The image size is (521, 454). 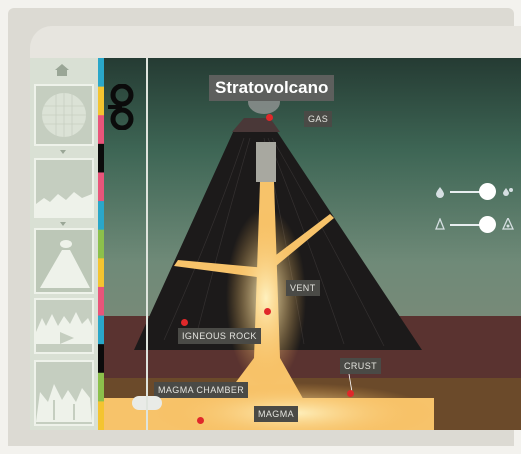 What do you see at coordinates (122, 107) in the screenshot?
I see `link-icon` at bounding box center [122, 107].